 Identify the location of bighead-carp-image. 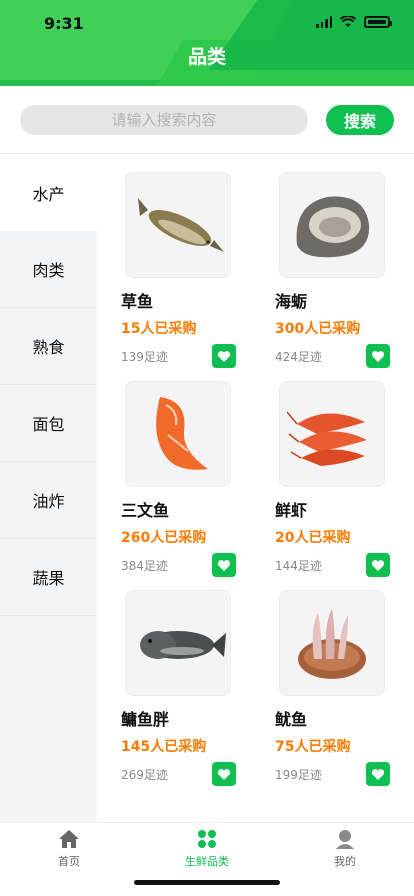
(178, 643).